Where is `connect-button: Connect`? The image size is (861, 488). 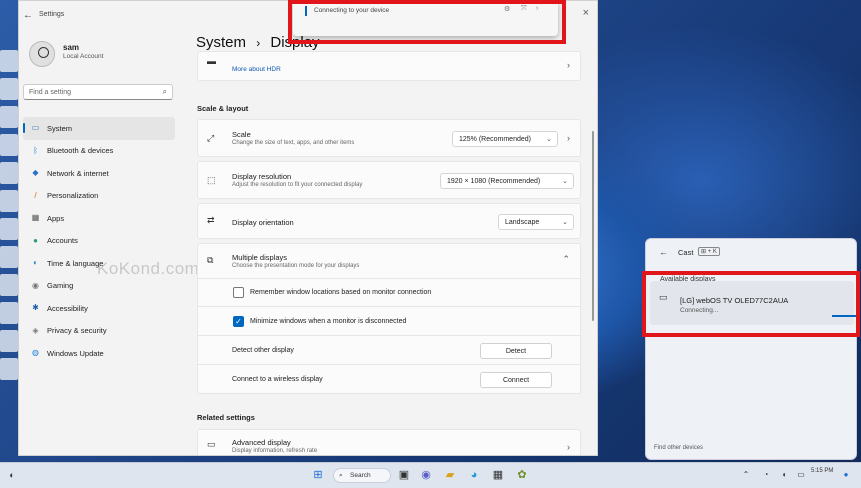 connect-button: Connect is located at coordinates (516, 380).